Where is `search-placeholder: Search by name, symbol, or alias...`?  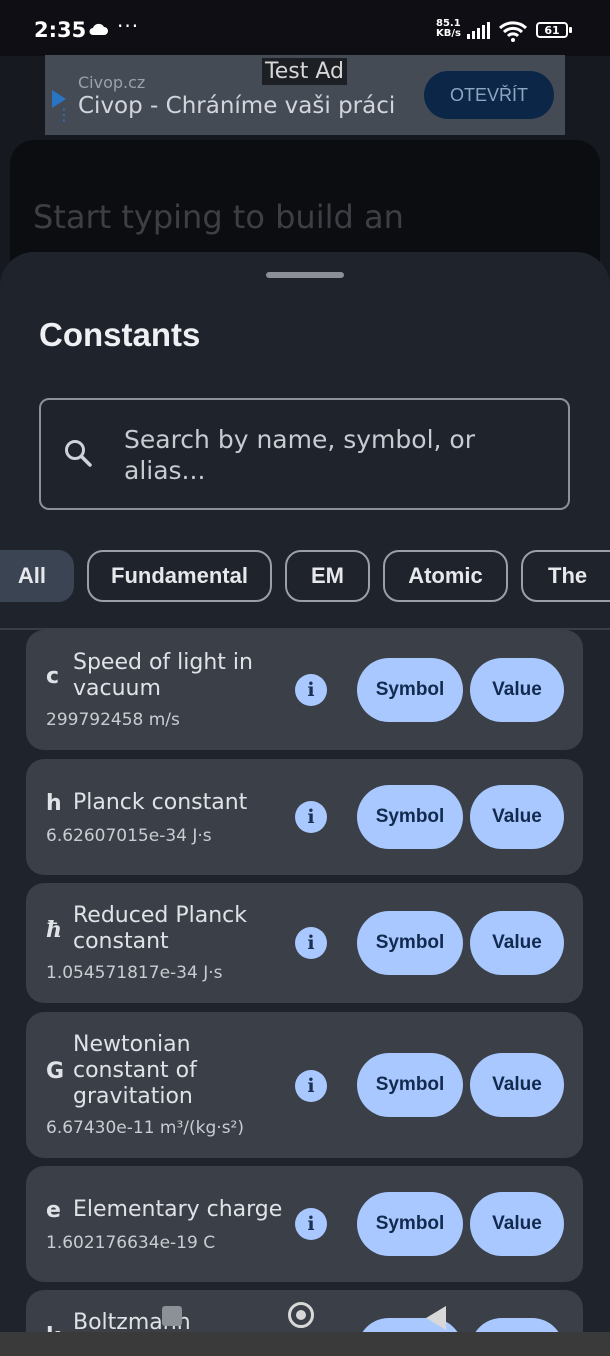
search-placeholder: Search by name, symbol, or alias... is located at coordinates (299, 455).